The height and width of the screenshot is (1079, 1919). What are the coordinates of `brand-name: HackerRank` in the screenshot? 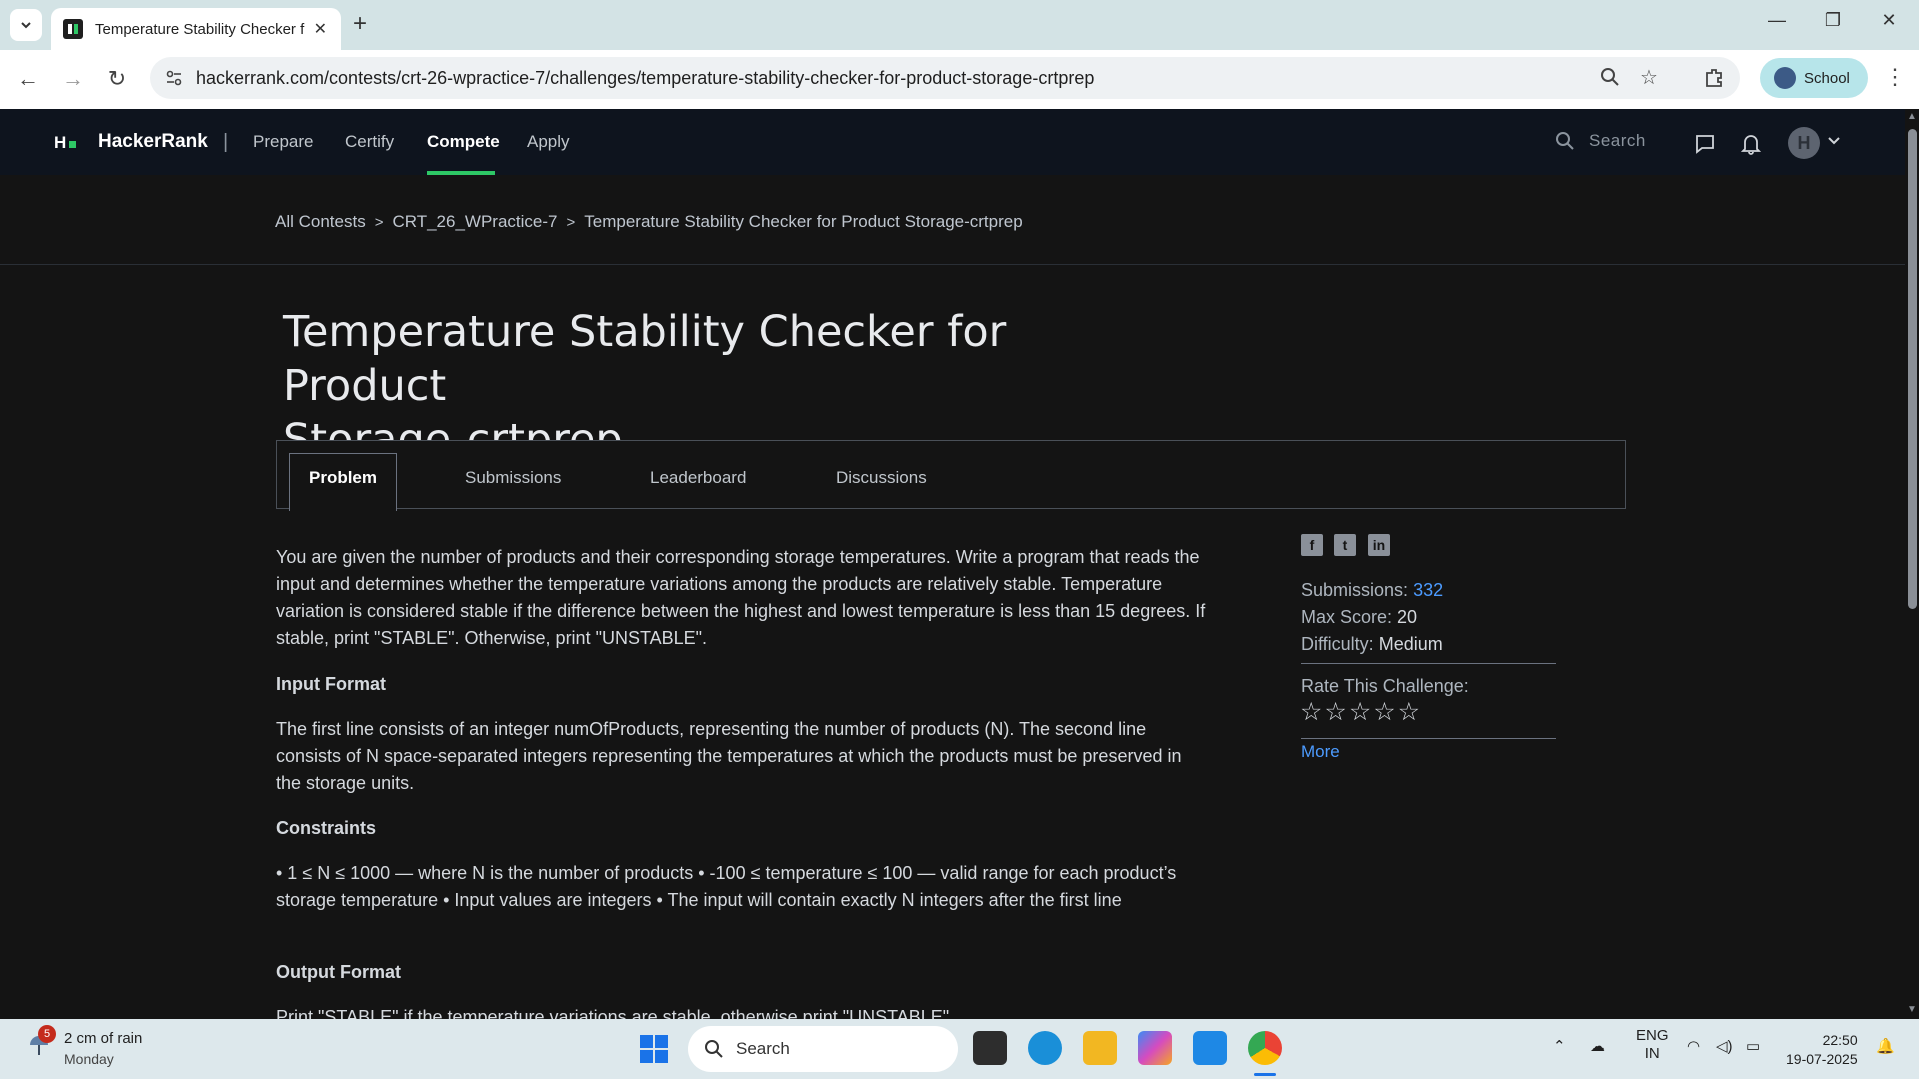 It's located at (153, 142).